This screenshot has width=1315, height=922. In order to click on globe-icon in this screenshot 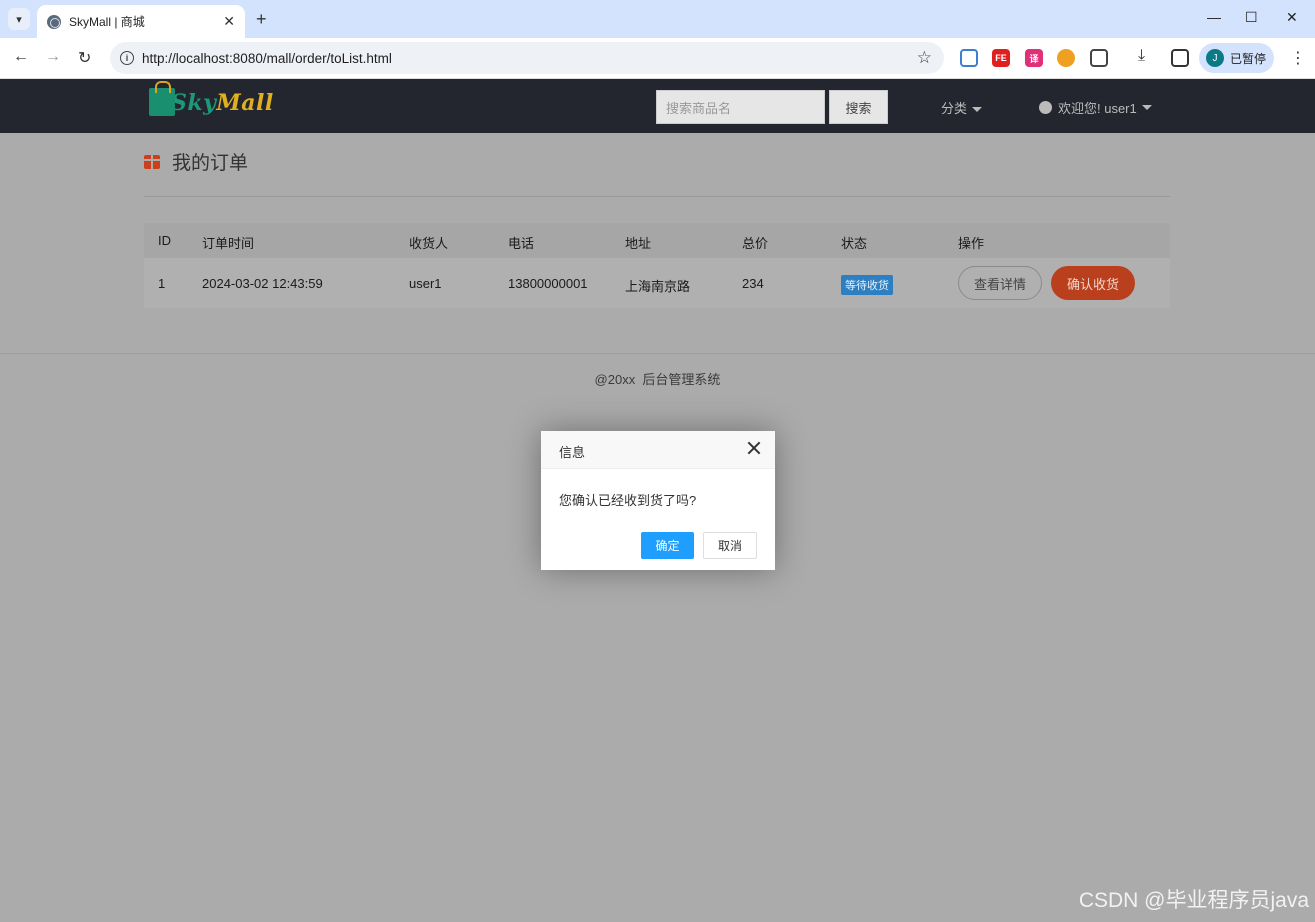, I will do `click(54, 21)`.